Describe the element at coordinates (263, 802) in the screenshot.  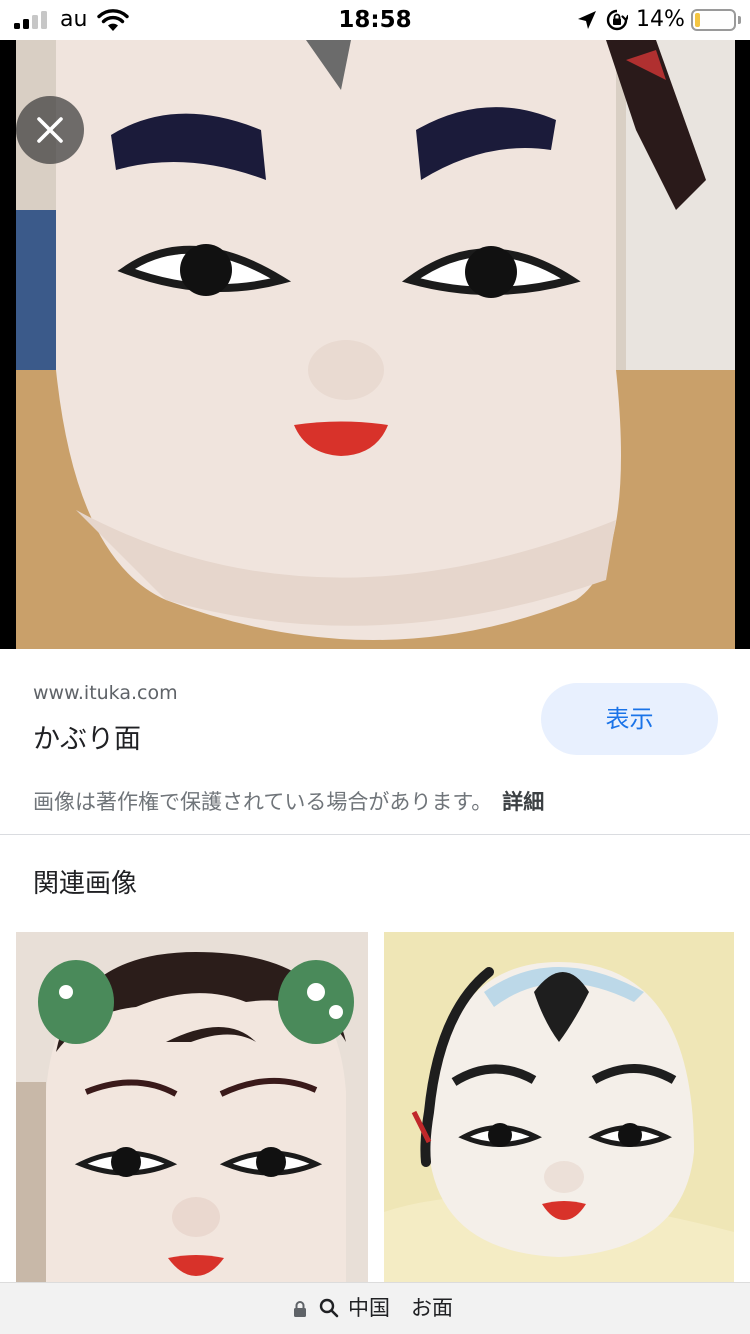
I see `copyright-notice: 画像は著作権で保護されている場合があります。` at that location.